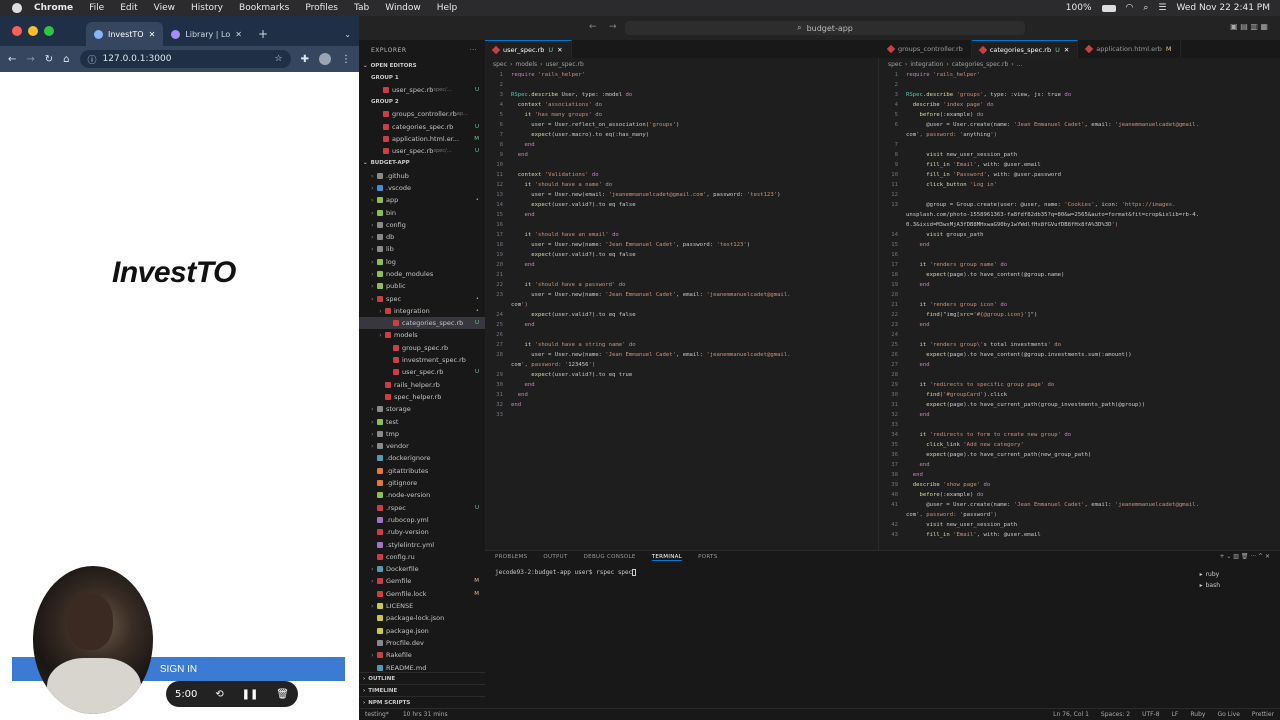  What do you see at coordinates (422, 409) in the screenshot?
I see `file-tree-item: › storage` at bounding box center [422, 409].